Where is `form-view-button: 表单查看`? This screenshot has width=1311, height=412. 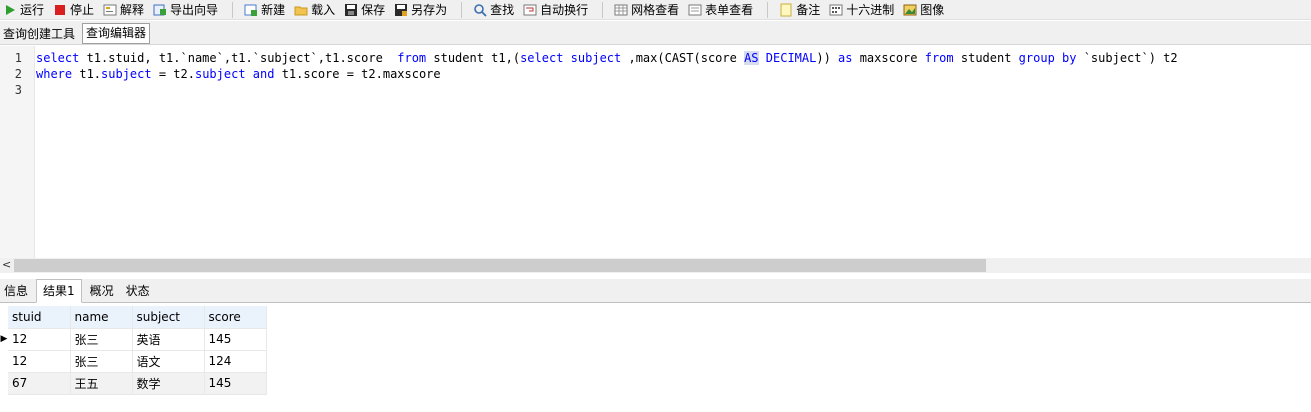
form-view-button: 表单查看 is located at coordinates (720, 10).